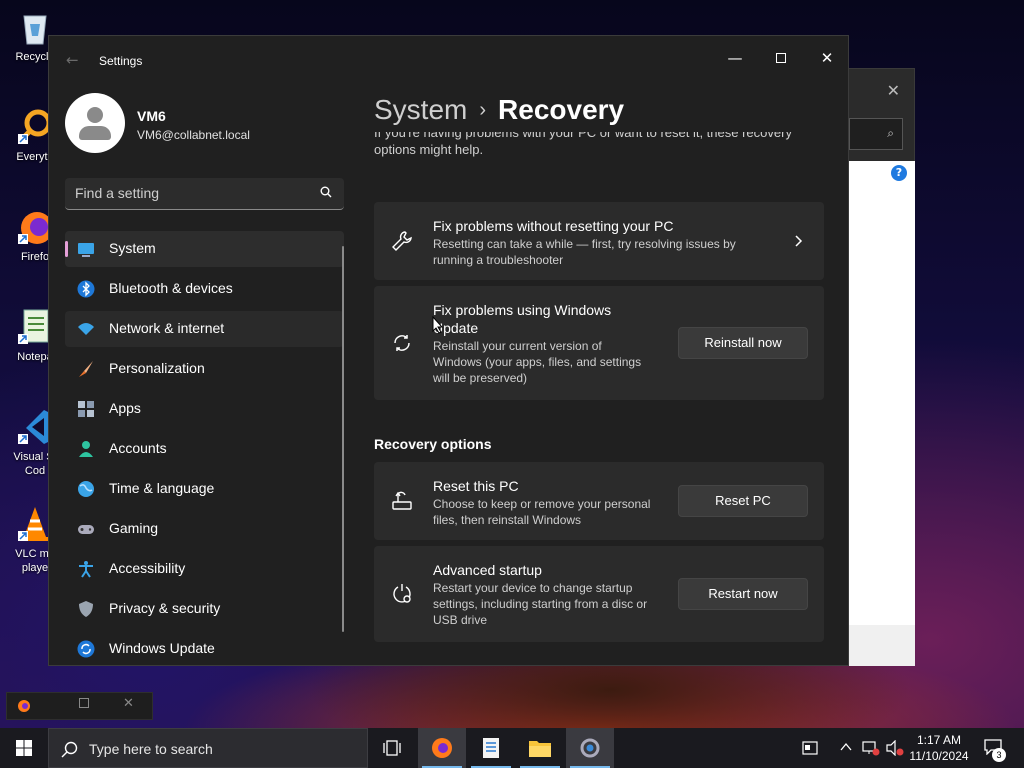 This screenshot has width=1024, height=768. I want to click on close-button: ✕, so click(826, 58).